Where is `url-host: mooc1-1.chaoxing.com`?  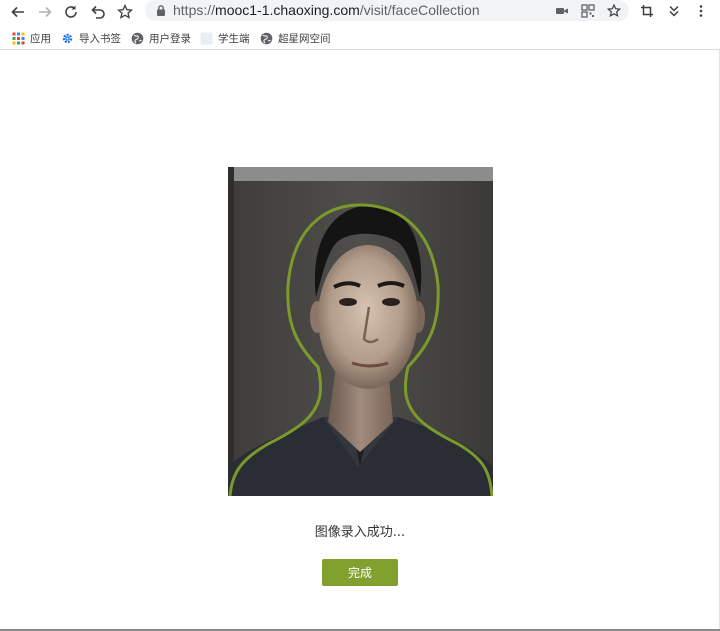 url-host: mooc1-1.chaoxing.com is located at coordinates (287, 10).